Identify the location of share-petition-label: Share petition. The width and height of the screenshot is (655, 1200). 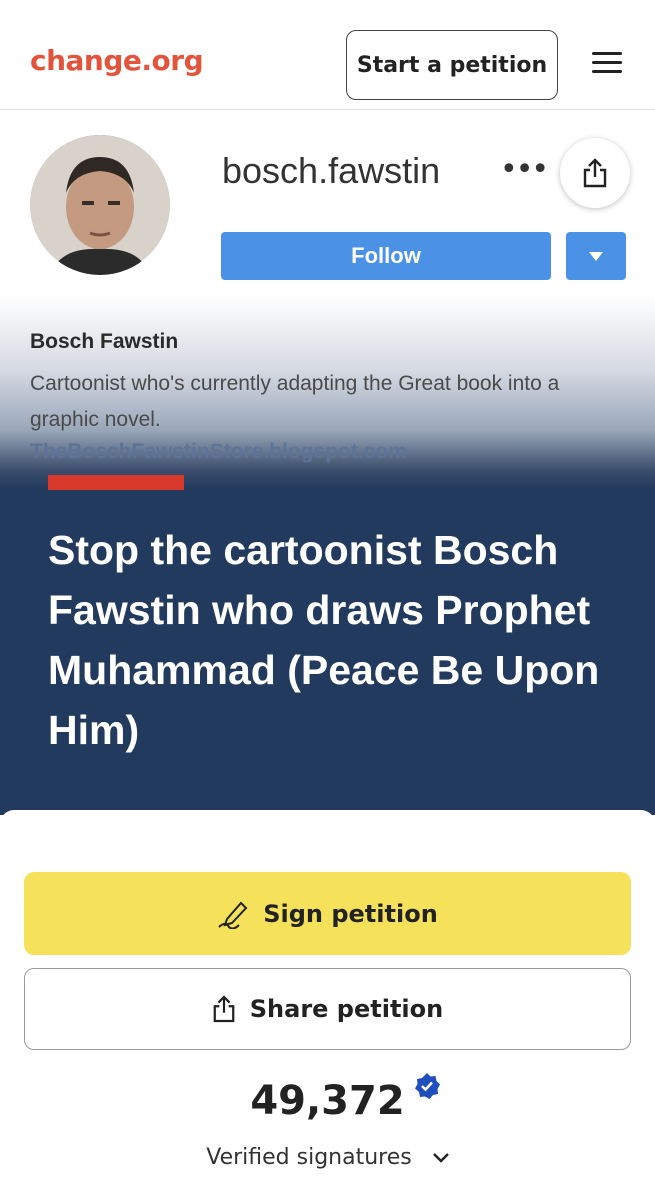
(346, 1009).